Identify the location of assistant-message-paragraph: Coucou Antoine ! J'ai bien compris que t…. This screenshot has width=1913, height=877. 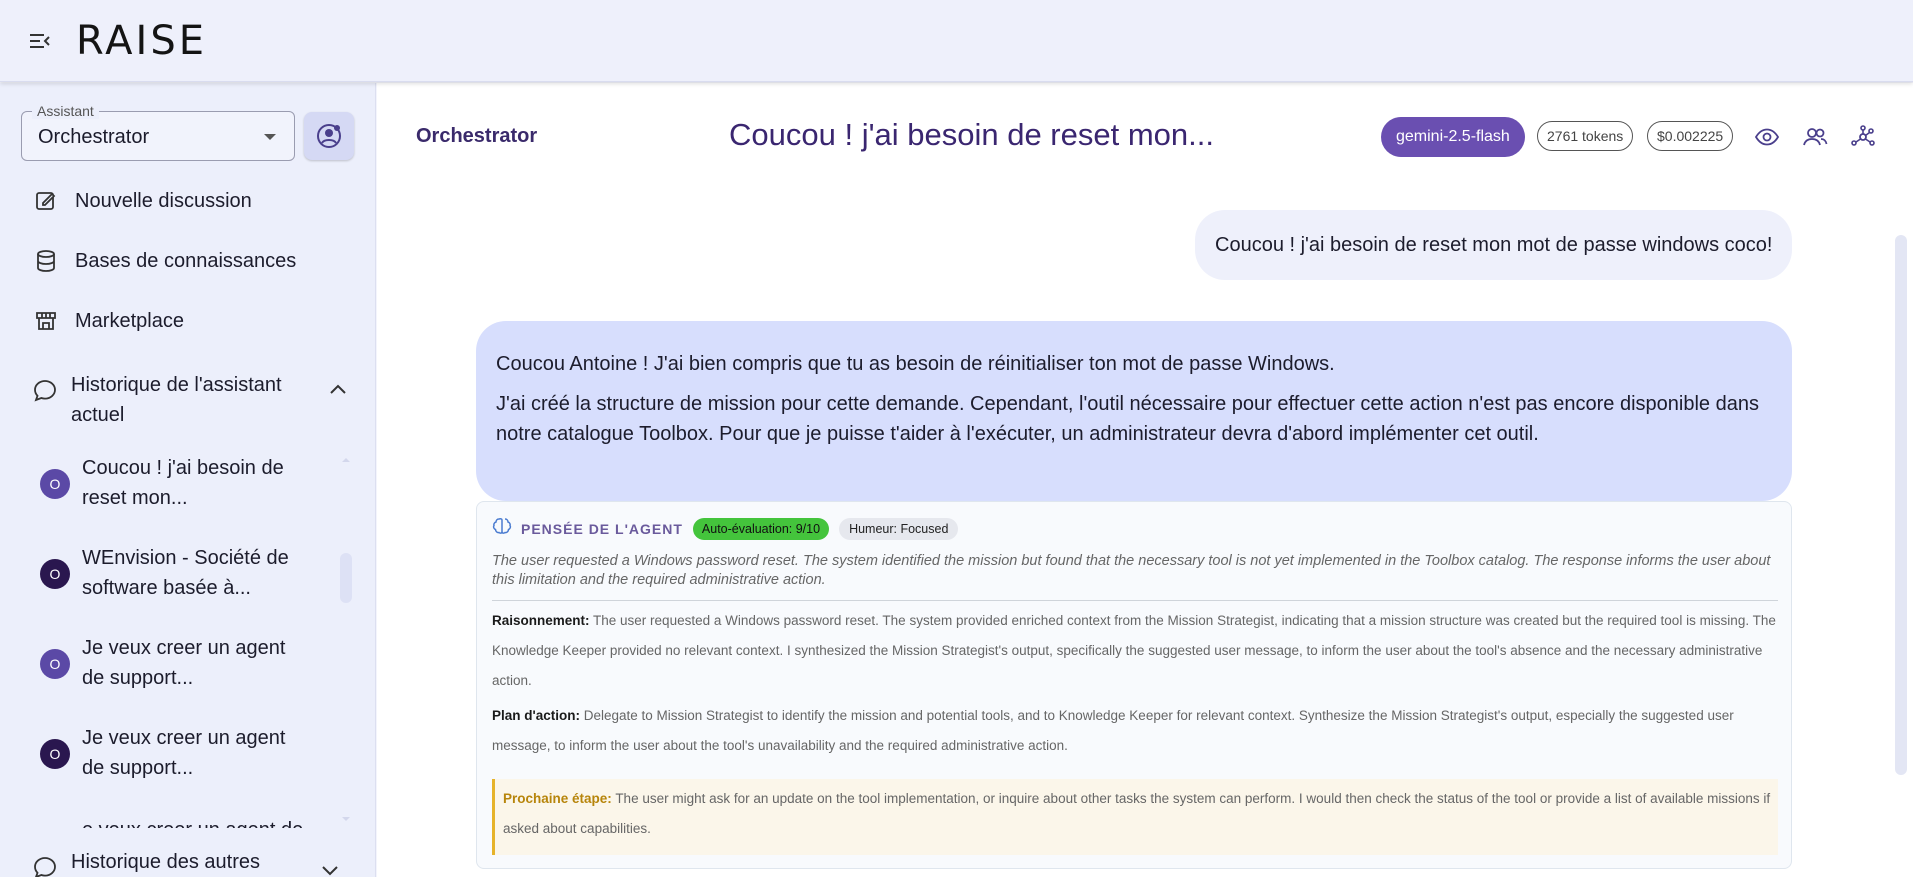
(915, 364).